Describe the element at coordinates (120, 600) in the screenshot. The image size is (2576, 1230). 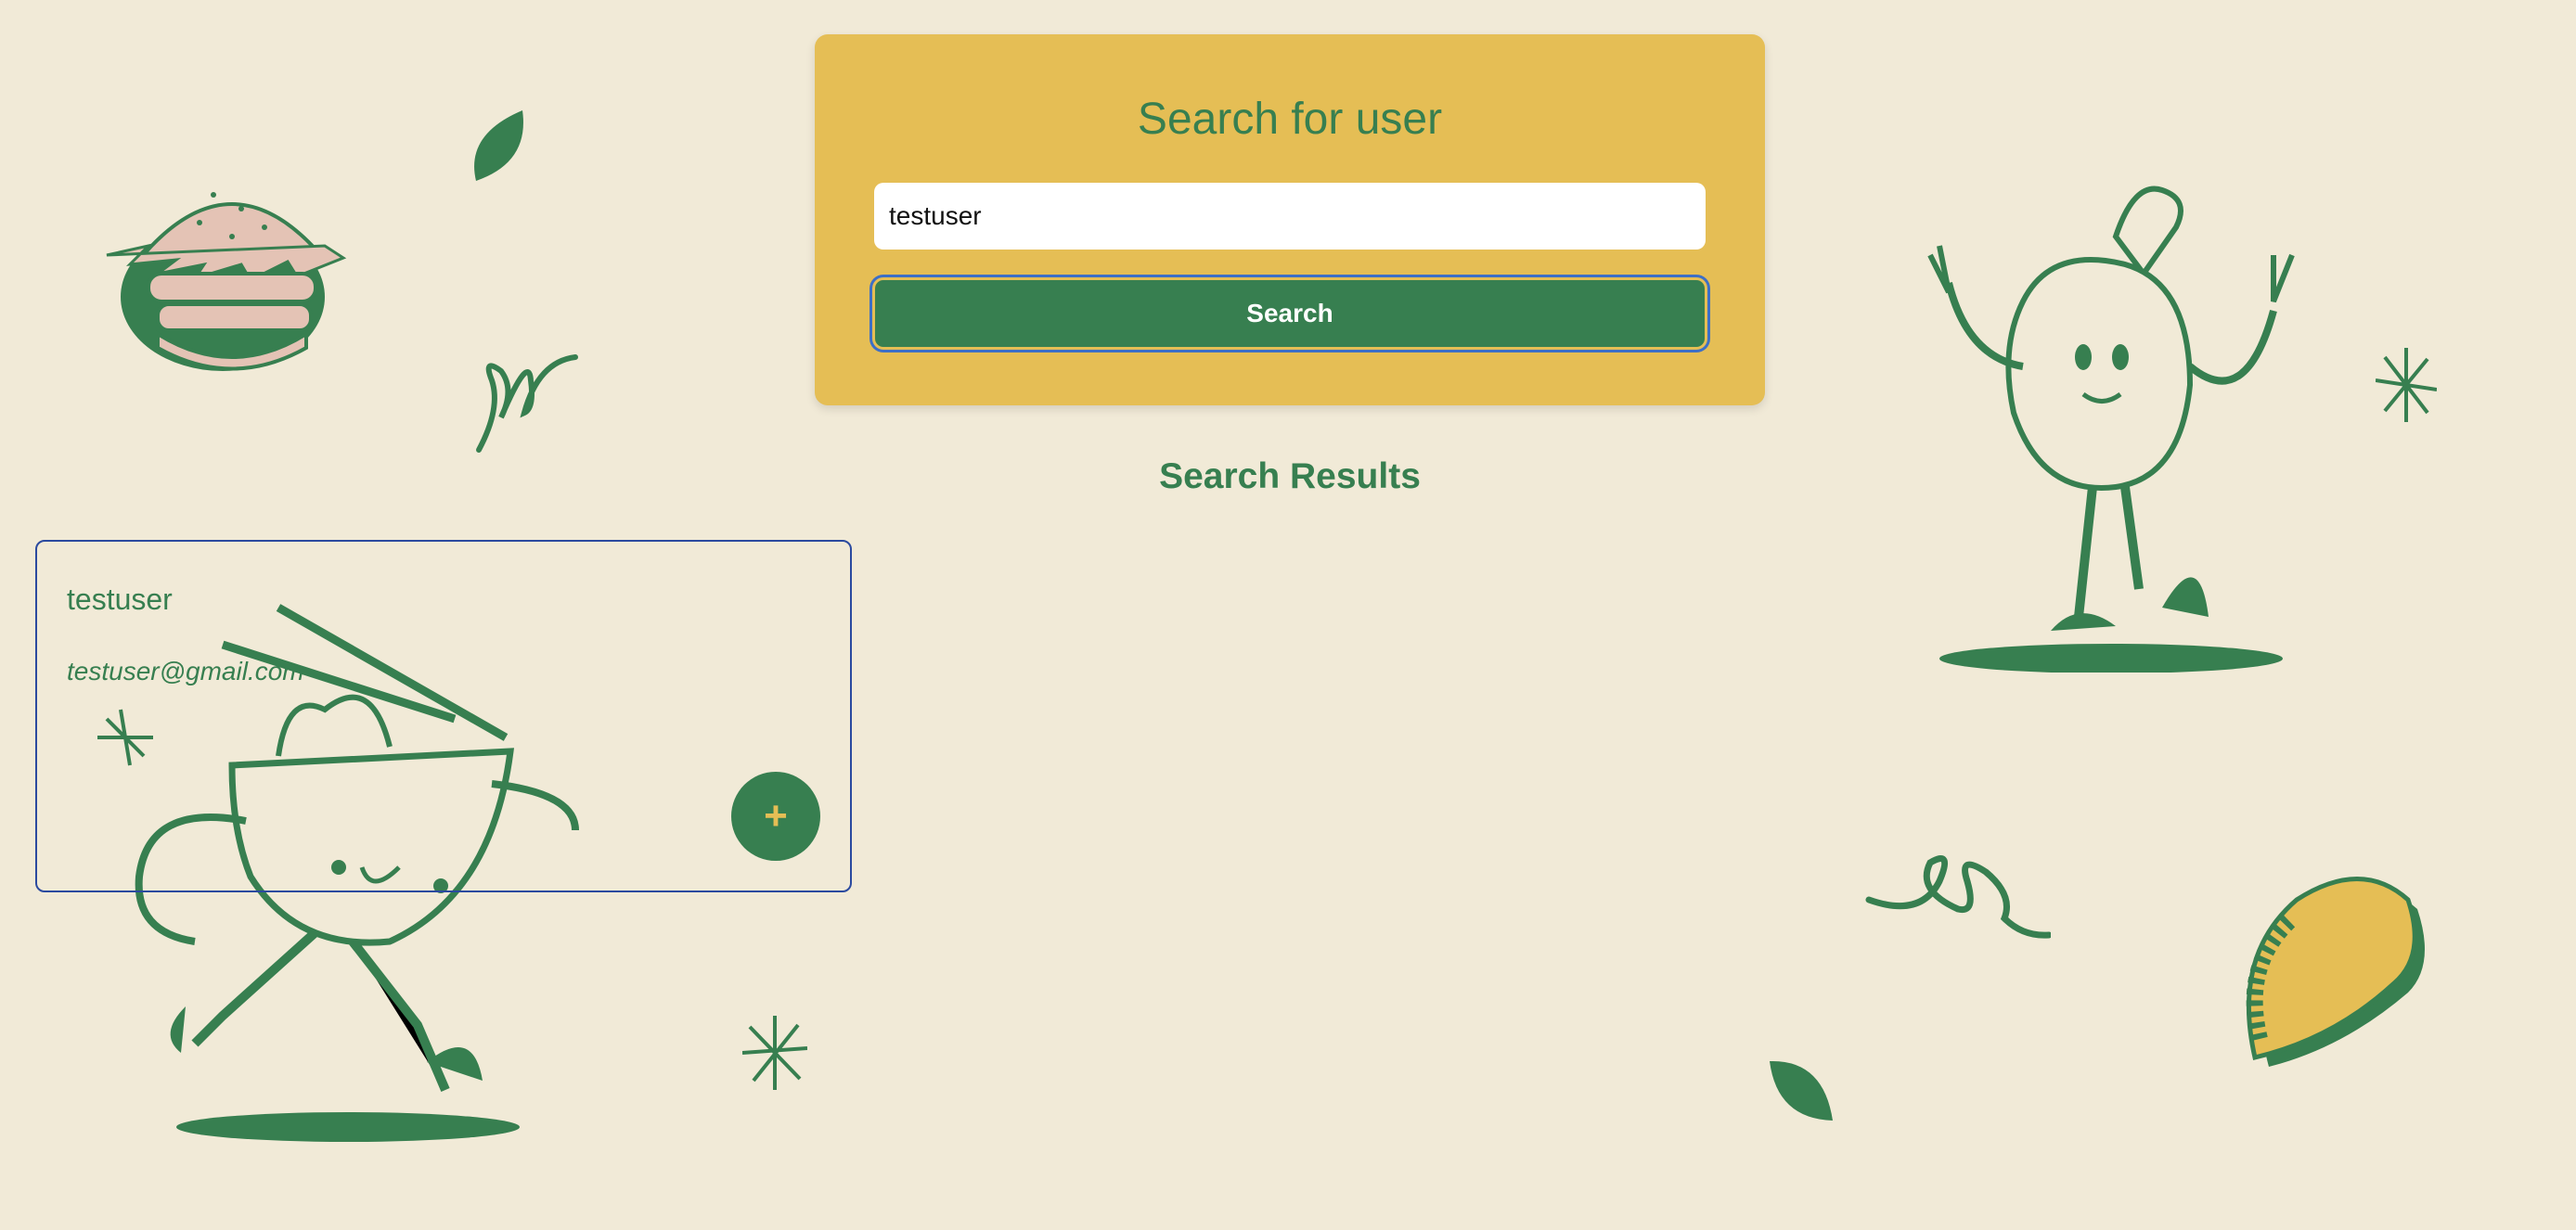
I see `result-username: testuser` at that location.